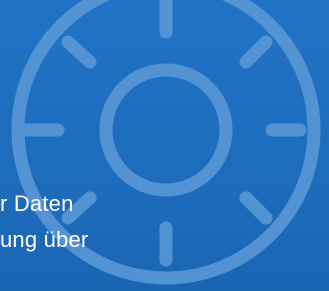  I want to click on dial-spoke-top-left, so click(79, 52).